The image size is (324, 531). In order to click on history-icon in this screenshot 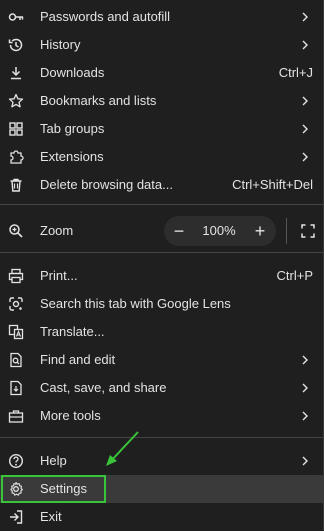, I will do `click(16, 45)`.